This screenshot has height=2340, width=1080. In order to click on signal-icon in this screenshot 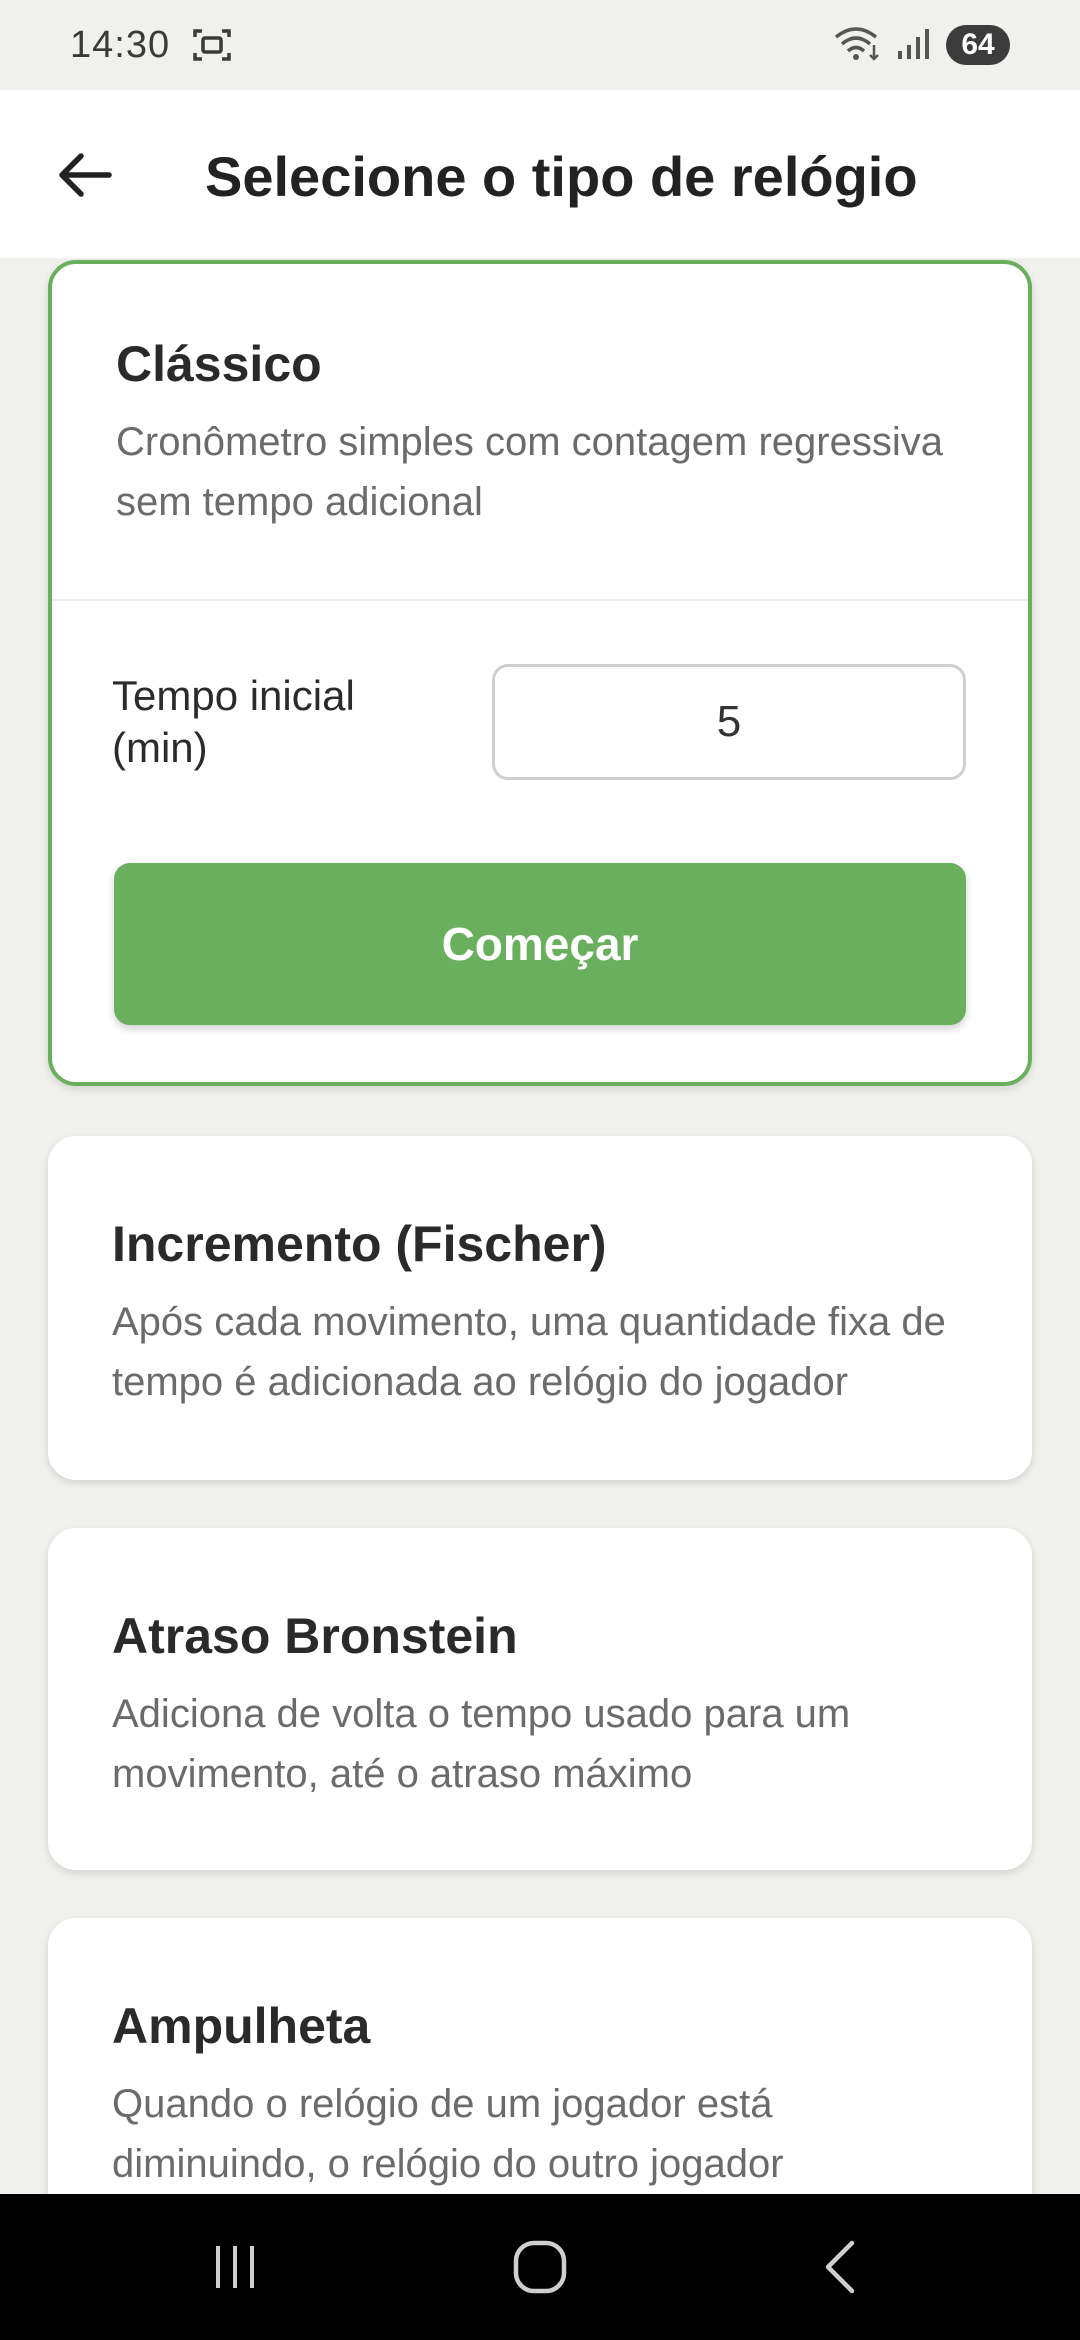, I will do `click(914, 45)`.